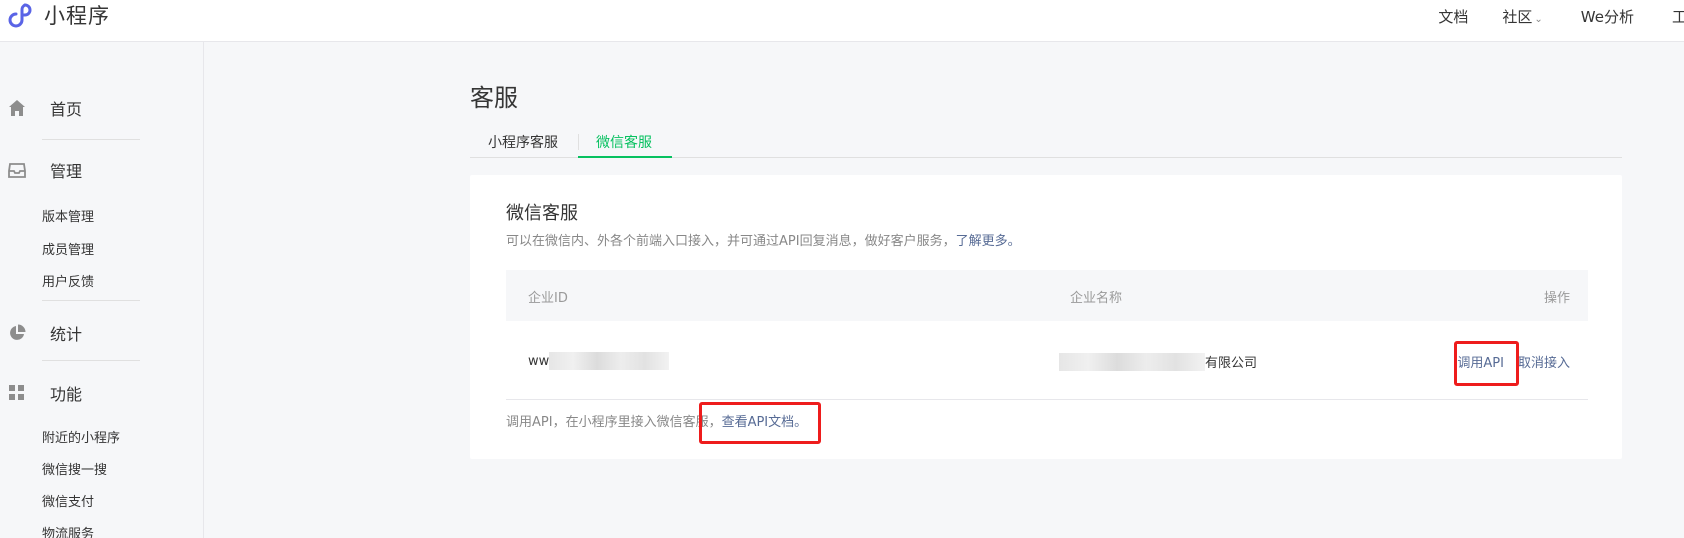  Describe the element at coordinates (1538, 19) in the screenshot. I see `chevron-down-icon: ⌄` at that location.